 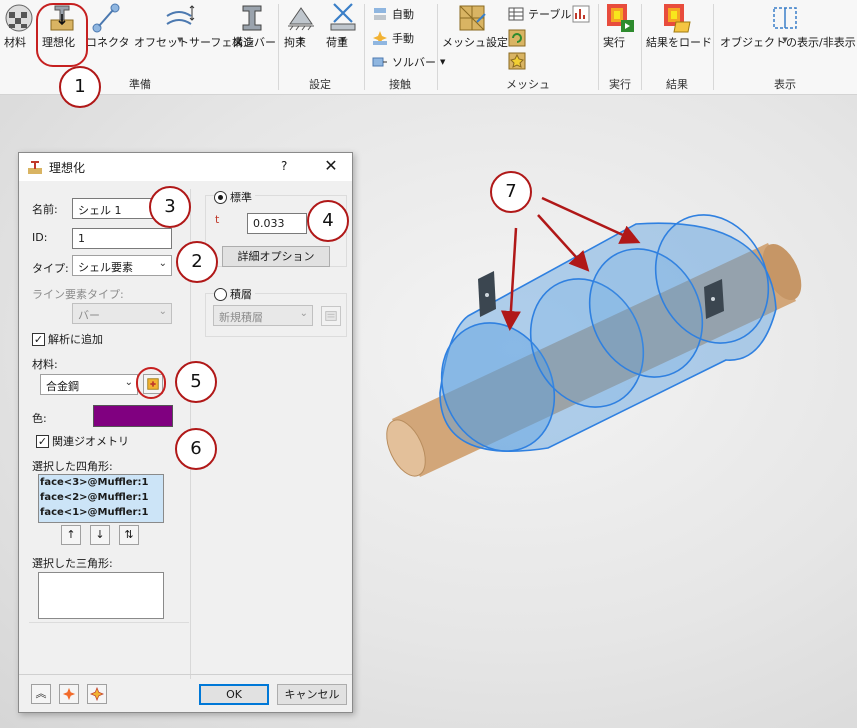 What do you see at coordinates (67, 339) in the screenshot?
I see `add-to-analysis-checkbox: ✓ 解析に追加` at bounding box center [67, 339].